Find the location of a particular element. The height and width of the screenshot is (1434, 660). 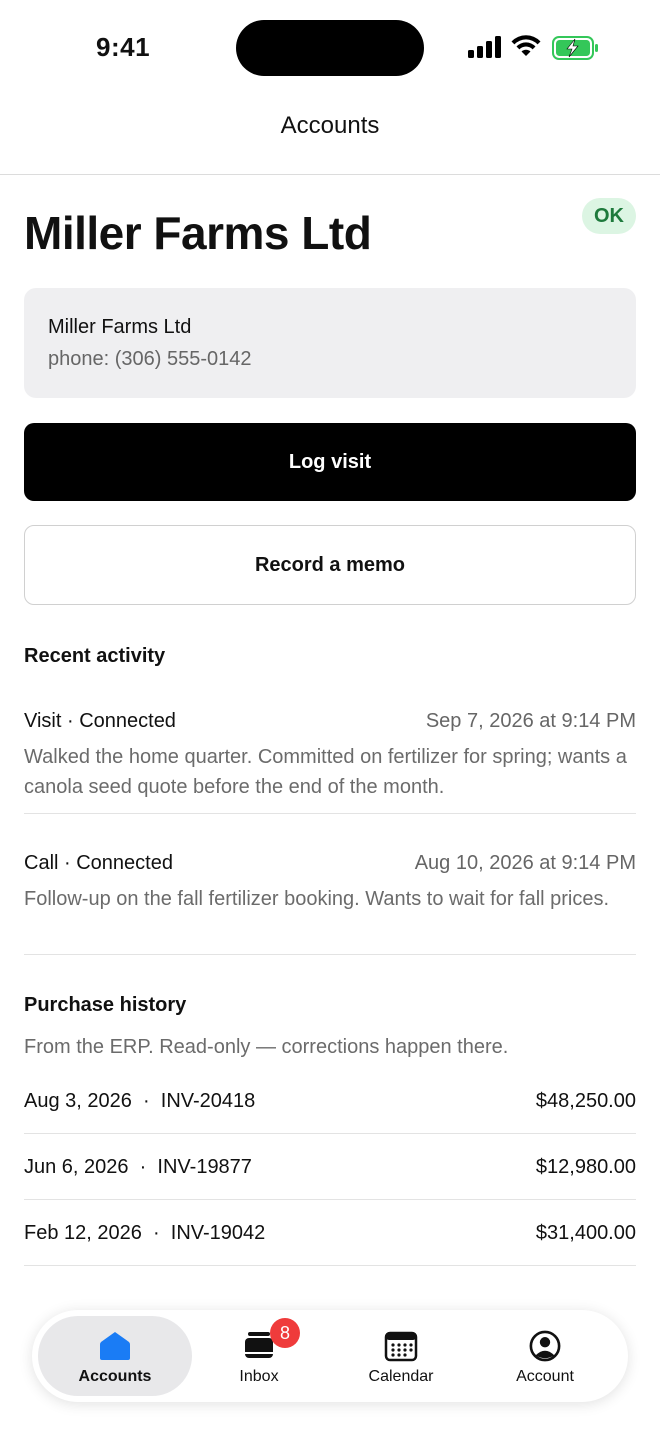

tab-label: Calendar is located at coordinates (401, 1376).